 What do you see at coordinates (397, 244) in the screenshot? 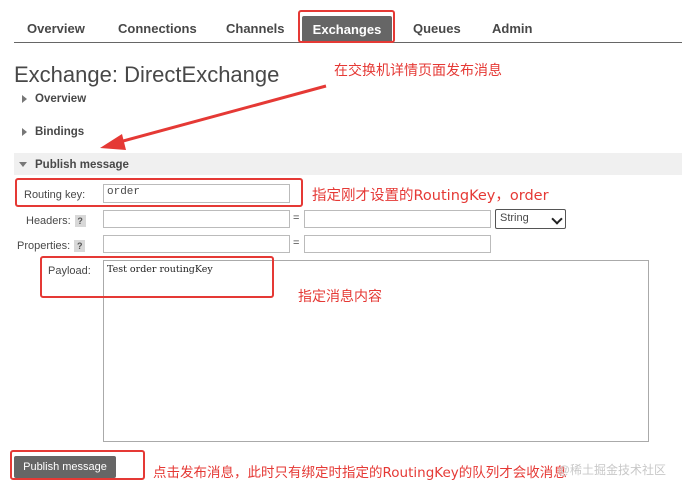
I see `property-value-input` at bounding box center [397, 244].